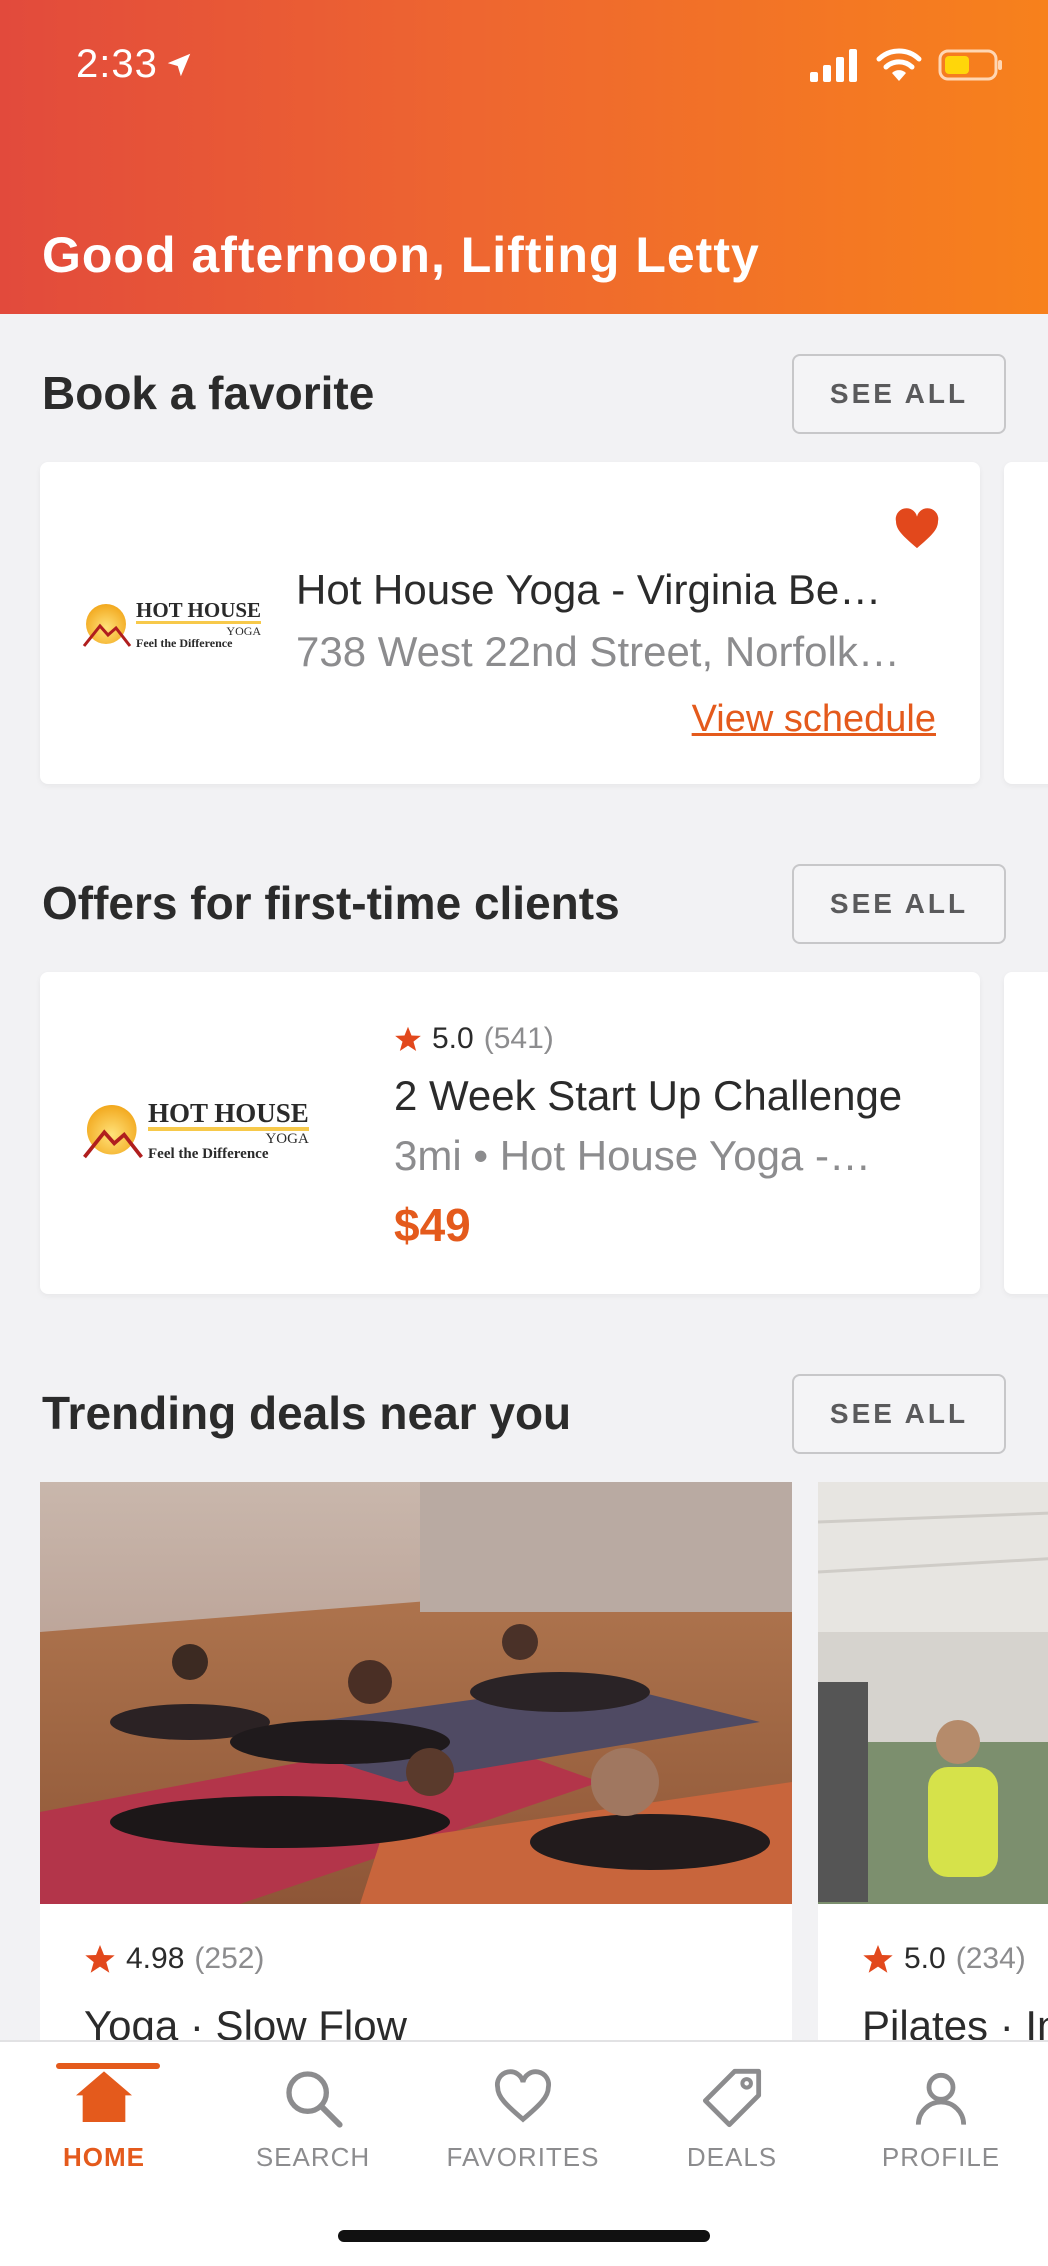 The width and height of the screenshot is (1048, 2266). I want to click on offer-title: 2 Week Start Up Challenge, so click(648, 1095).